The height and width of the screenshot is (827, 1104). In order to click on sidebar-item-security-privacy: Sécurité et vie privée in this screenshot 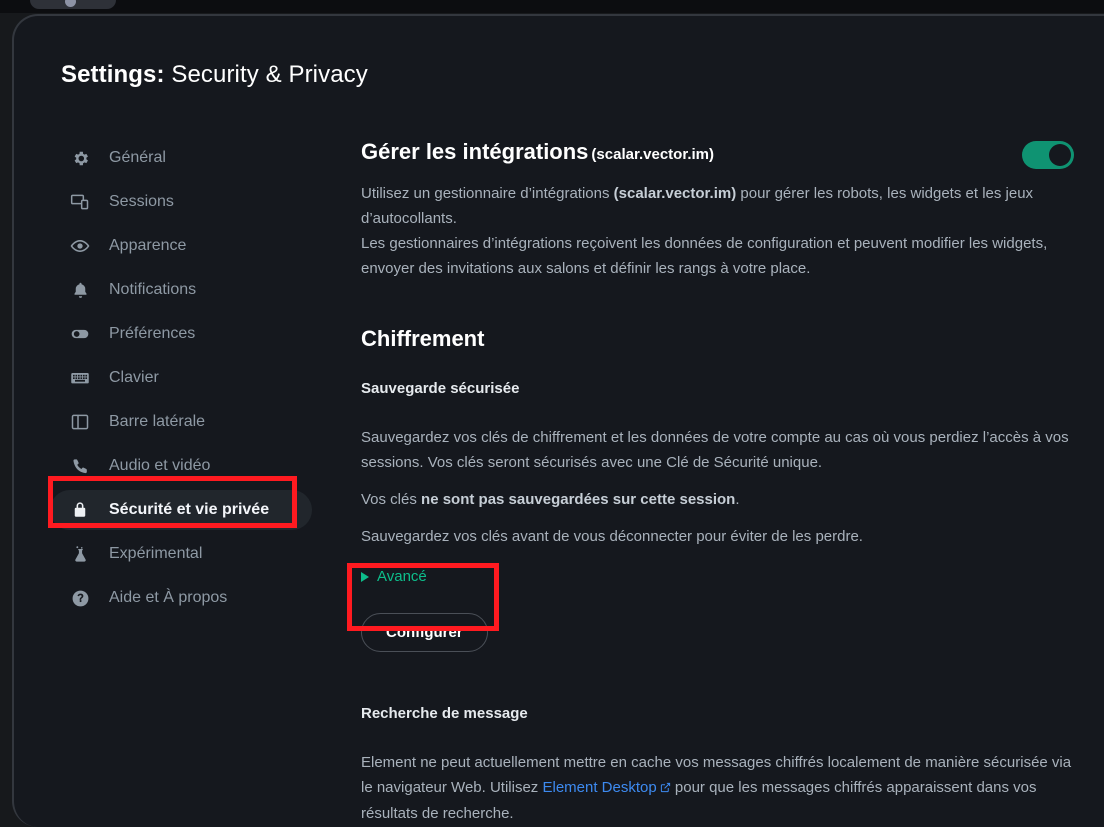, I will do `click(181, 510)`.